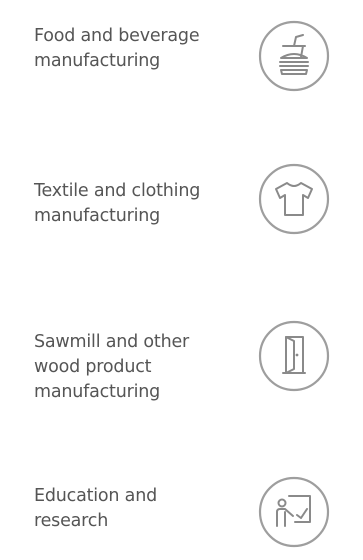 The height and width of the screenshot is (560, 363). I want to click on teacher-board-icon, so click(294, 512).